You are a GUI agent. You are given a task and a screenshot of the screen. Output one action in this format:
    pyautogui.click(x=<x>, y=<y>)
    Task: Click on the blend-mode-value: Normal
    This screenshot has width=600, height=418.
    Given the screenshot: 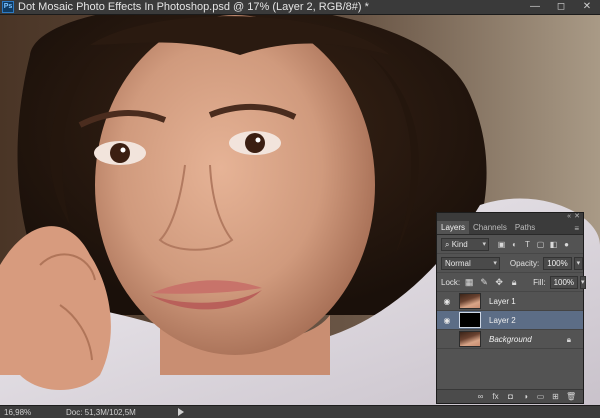 What is the action you would take?
    pyautogui.click(x=458, y=263)
    